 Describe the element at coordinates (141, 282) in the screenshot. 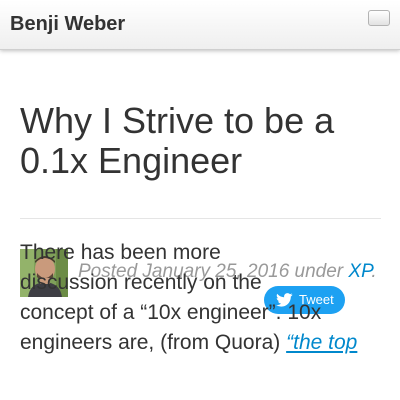

I see `body-line-2: discussion recently on the` at that location.